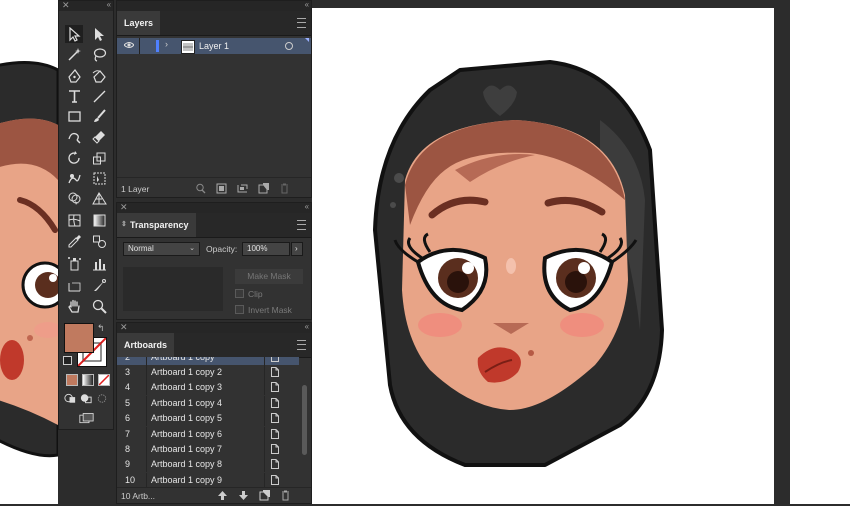 This screenshot has height=506, width=850. I want to click on paintbrush-tool-icon, so click(99, 116).